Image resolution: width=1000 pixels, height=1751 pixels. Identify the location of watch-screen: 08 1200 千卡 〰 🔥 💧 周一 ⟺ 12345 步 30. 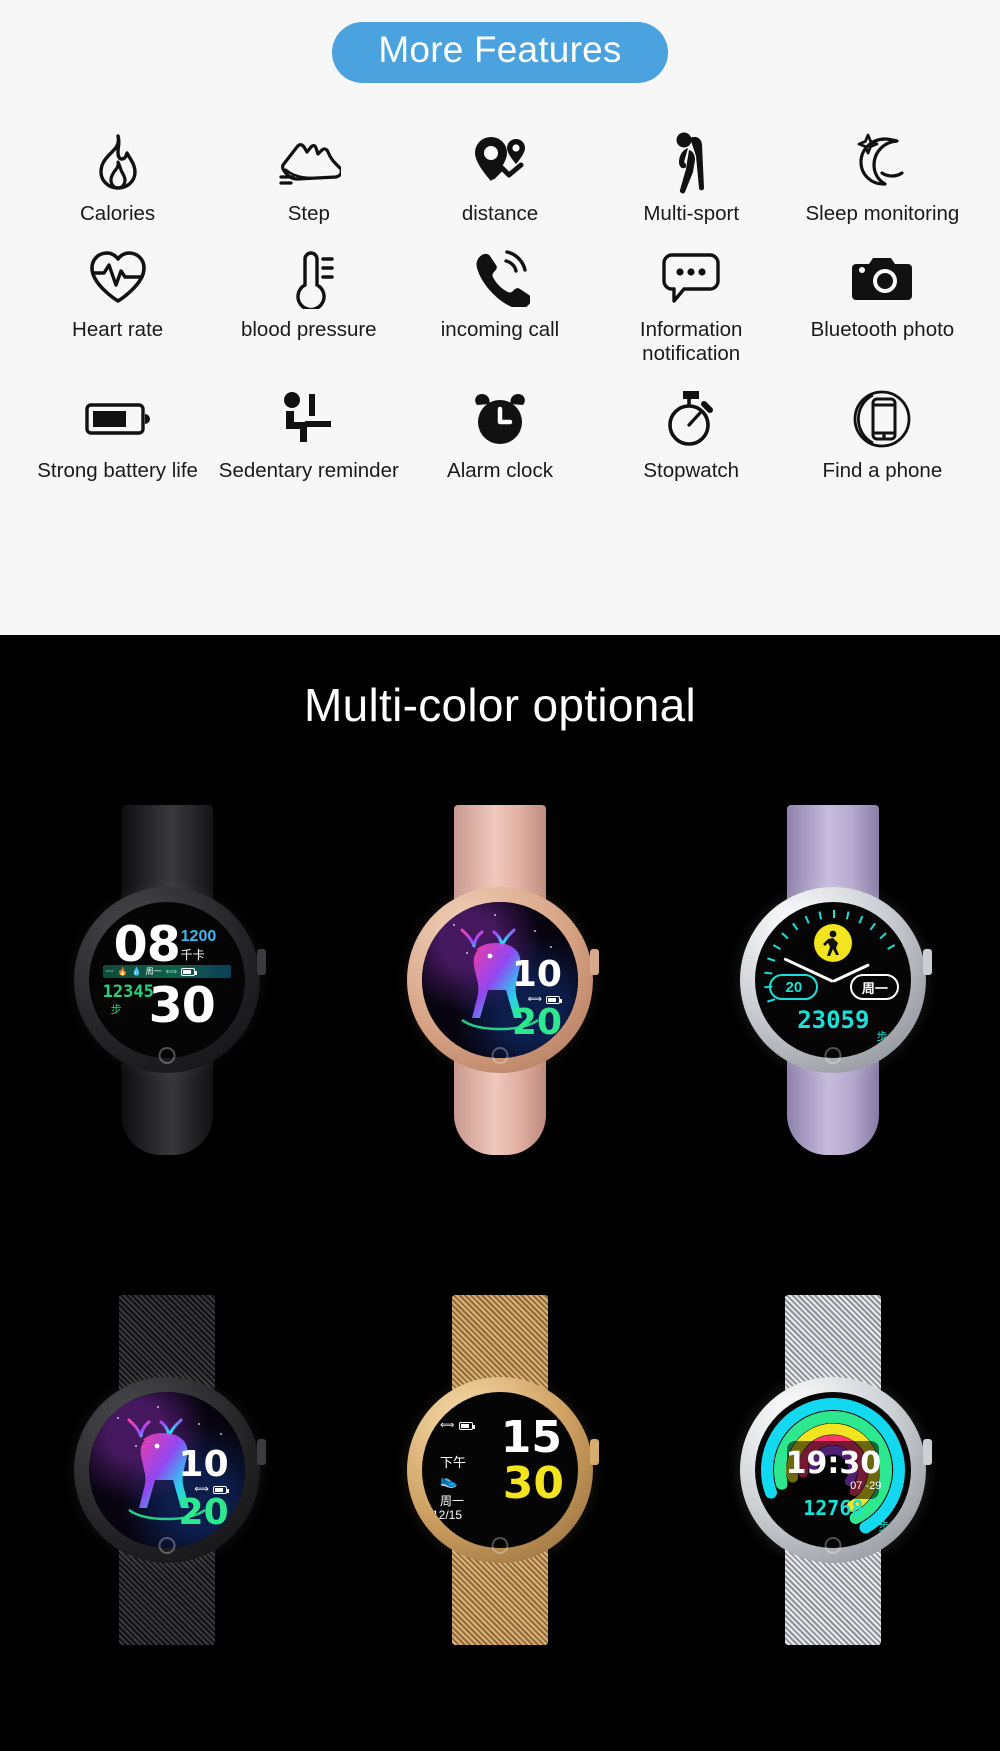
(166, 980).